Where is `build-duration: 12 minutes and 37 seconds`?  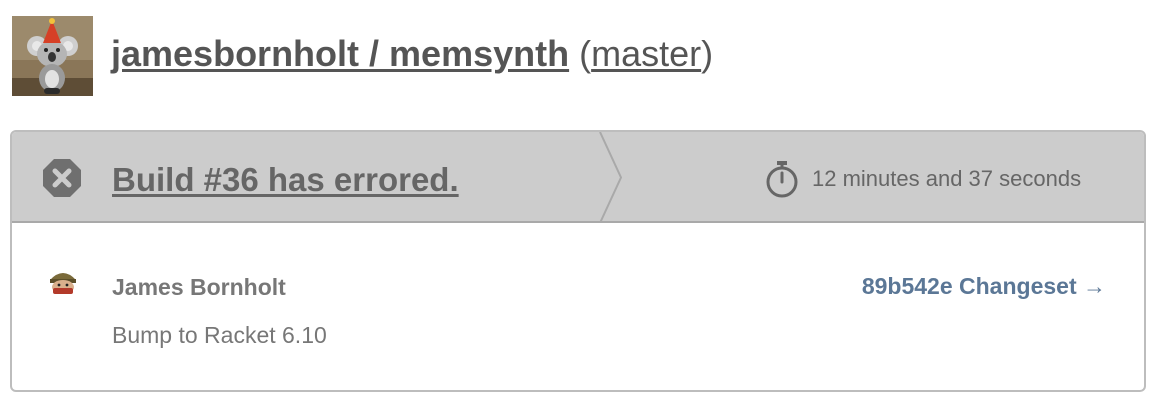 build-duration: 12 minutes and 37 seconds is located at coordinates (947, 178).